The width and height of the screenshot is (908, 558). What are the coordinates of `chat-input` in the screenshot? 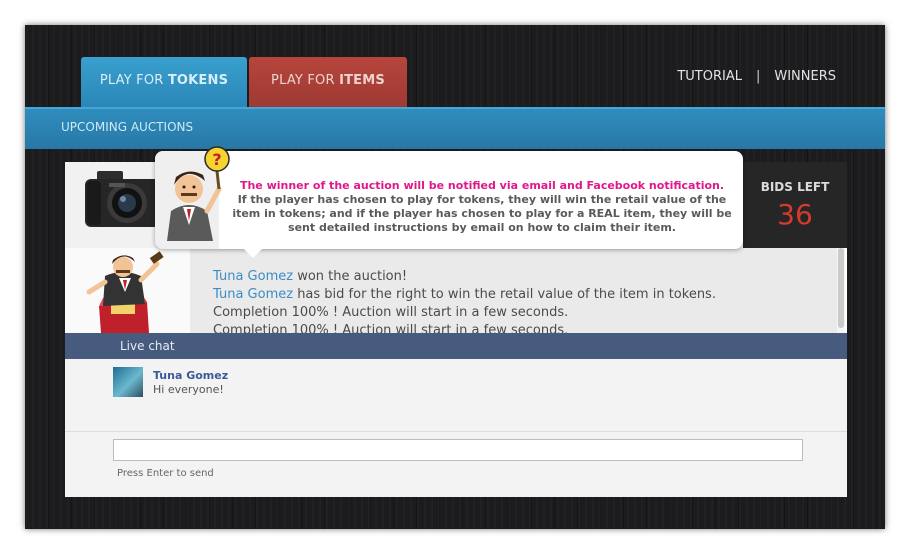 It's located at (458, 450).